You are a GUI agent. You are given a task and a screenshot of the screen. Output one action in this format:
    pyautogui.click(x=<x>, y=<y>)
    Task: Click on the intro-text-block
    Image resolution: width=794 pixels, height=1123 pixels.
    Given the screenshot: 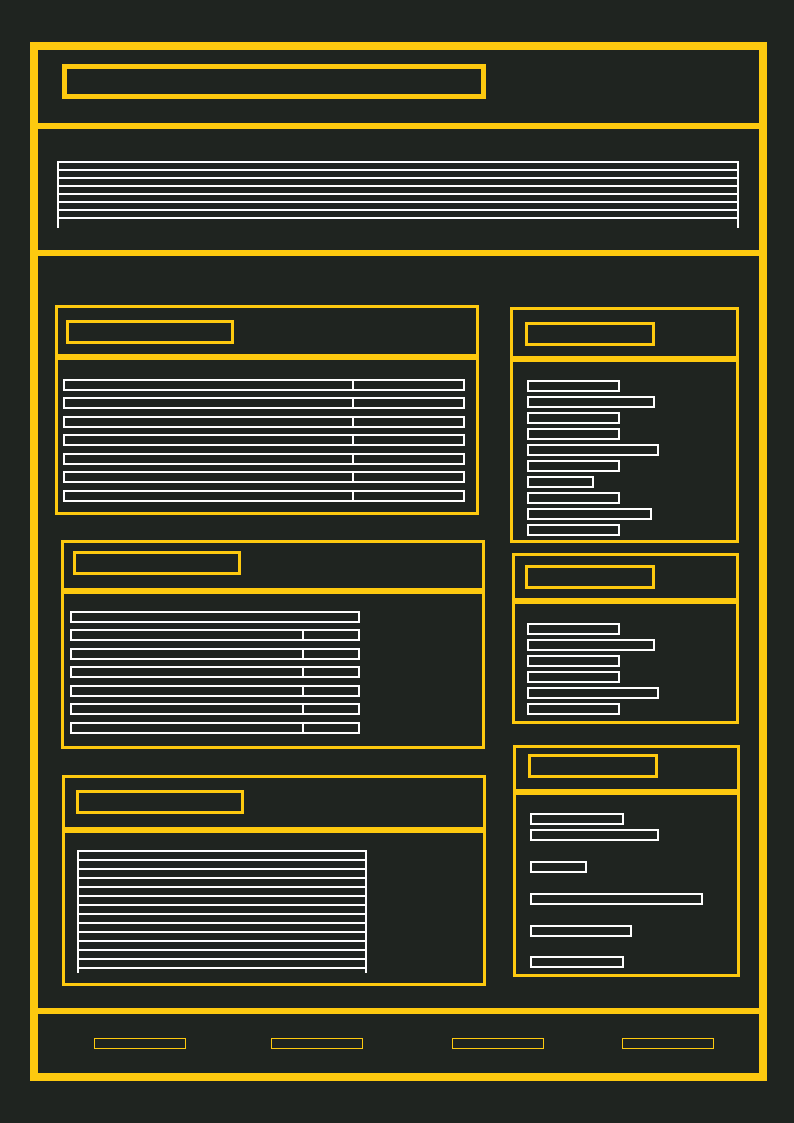 What is the action you would take?
    pyautogui.click(x=398, y=194)
    